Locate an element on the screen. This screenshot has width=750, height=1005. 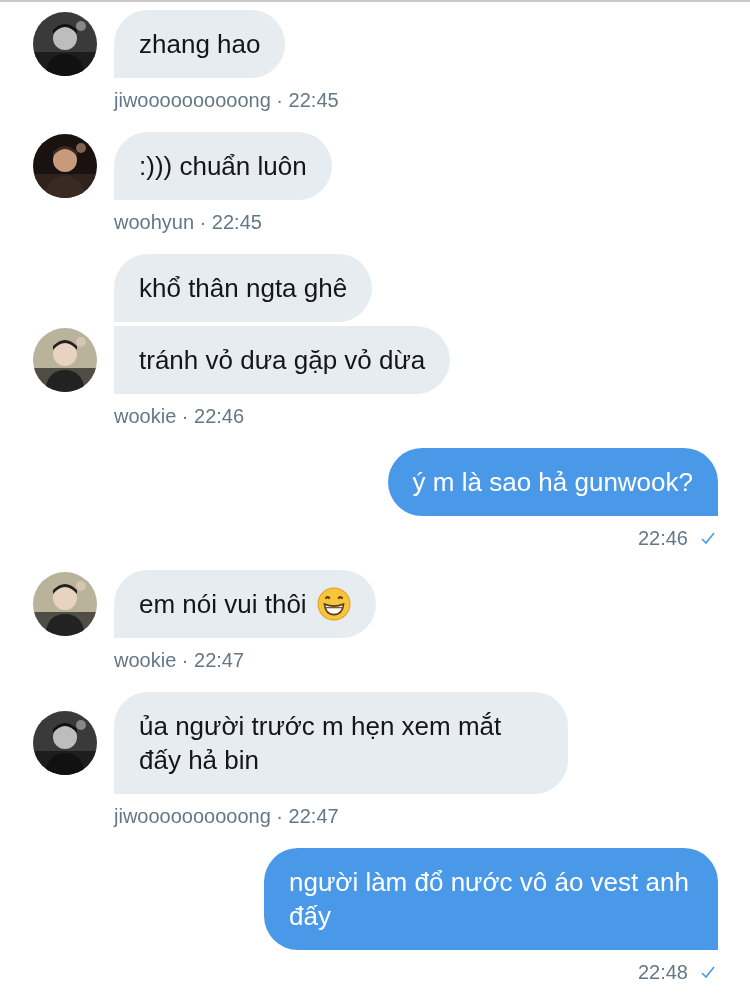
message-bubble: tránh vỏ dưa gặp vỏ dừa is located at coordinates (282, 360).